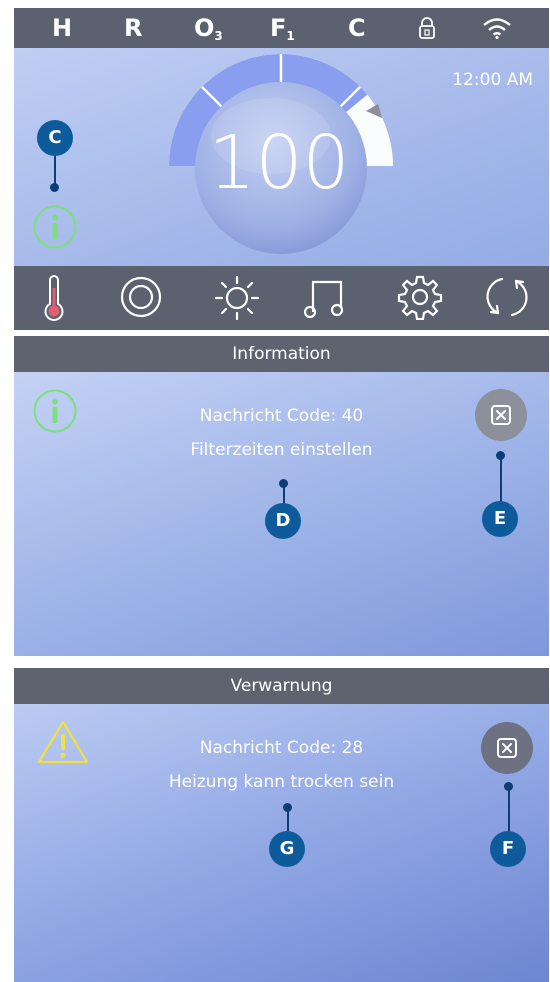  What do you see at coordinates (54, 299) in the screenshot?
I see `thermometer-icon` at bounding box center [54, 299].